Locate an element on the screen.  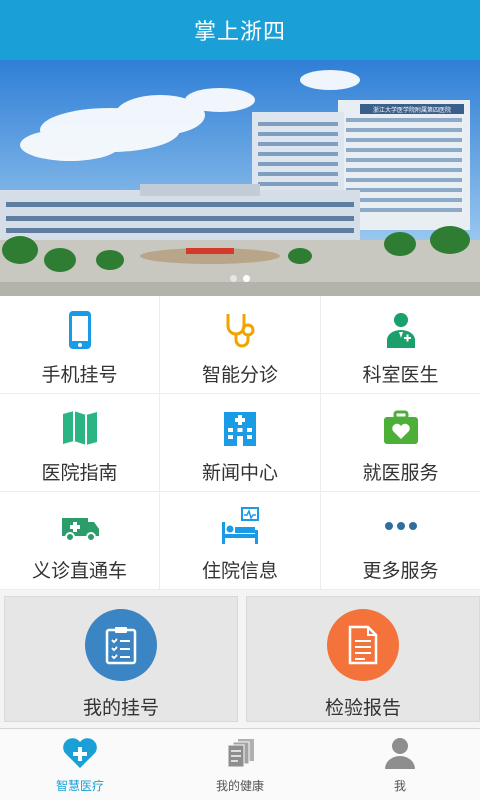
more-dots-icon is located at coordinates (401, 526).